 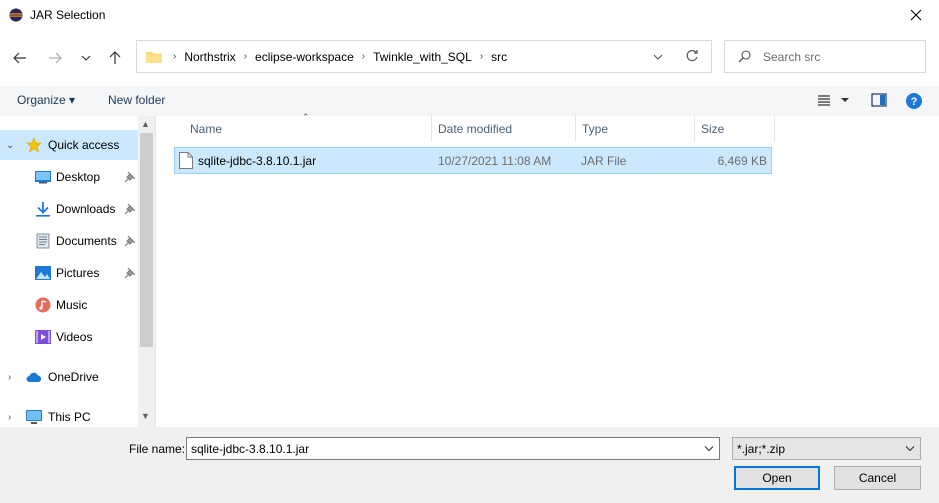 I want to click on sidebar-item-label: OneDrive, so click(x=73, y=377).